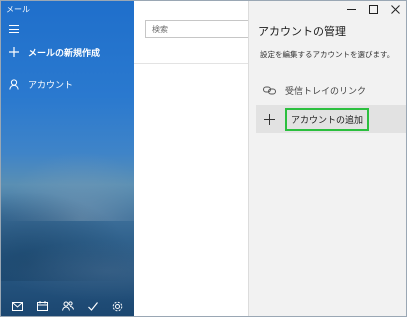 The width and height of the screenshot is (407, 317). I want to click on accounts-label: アカウント, so click(51, 85).